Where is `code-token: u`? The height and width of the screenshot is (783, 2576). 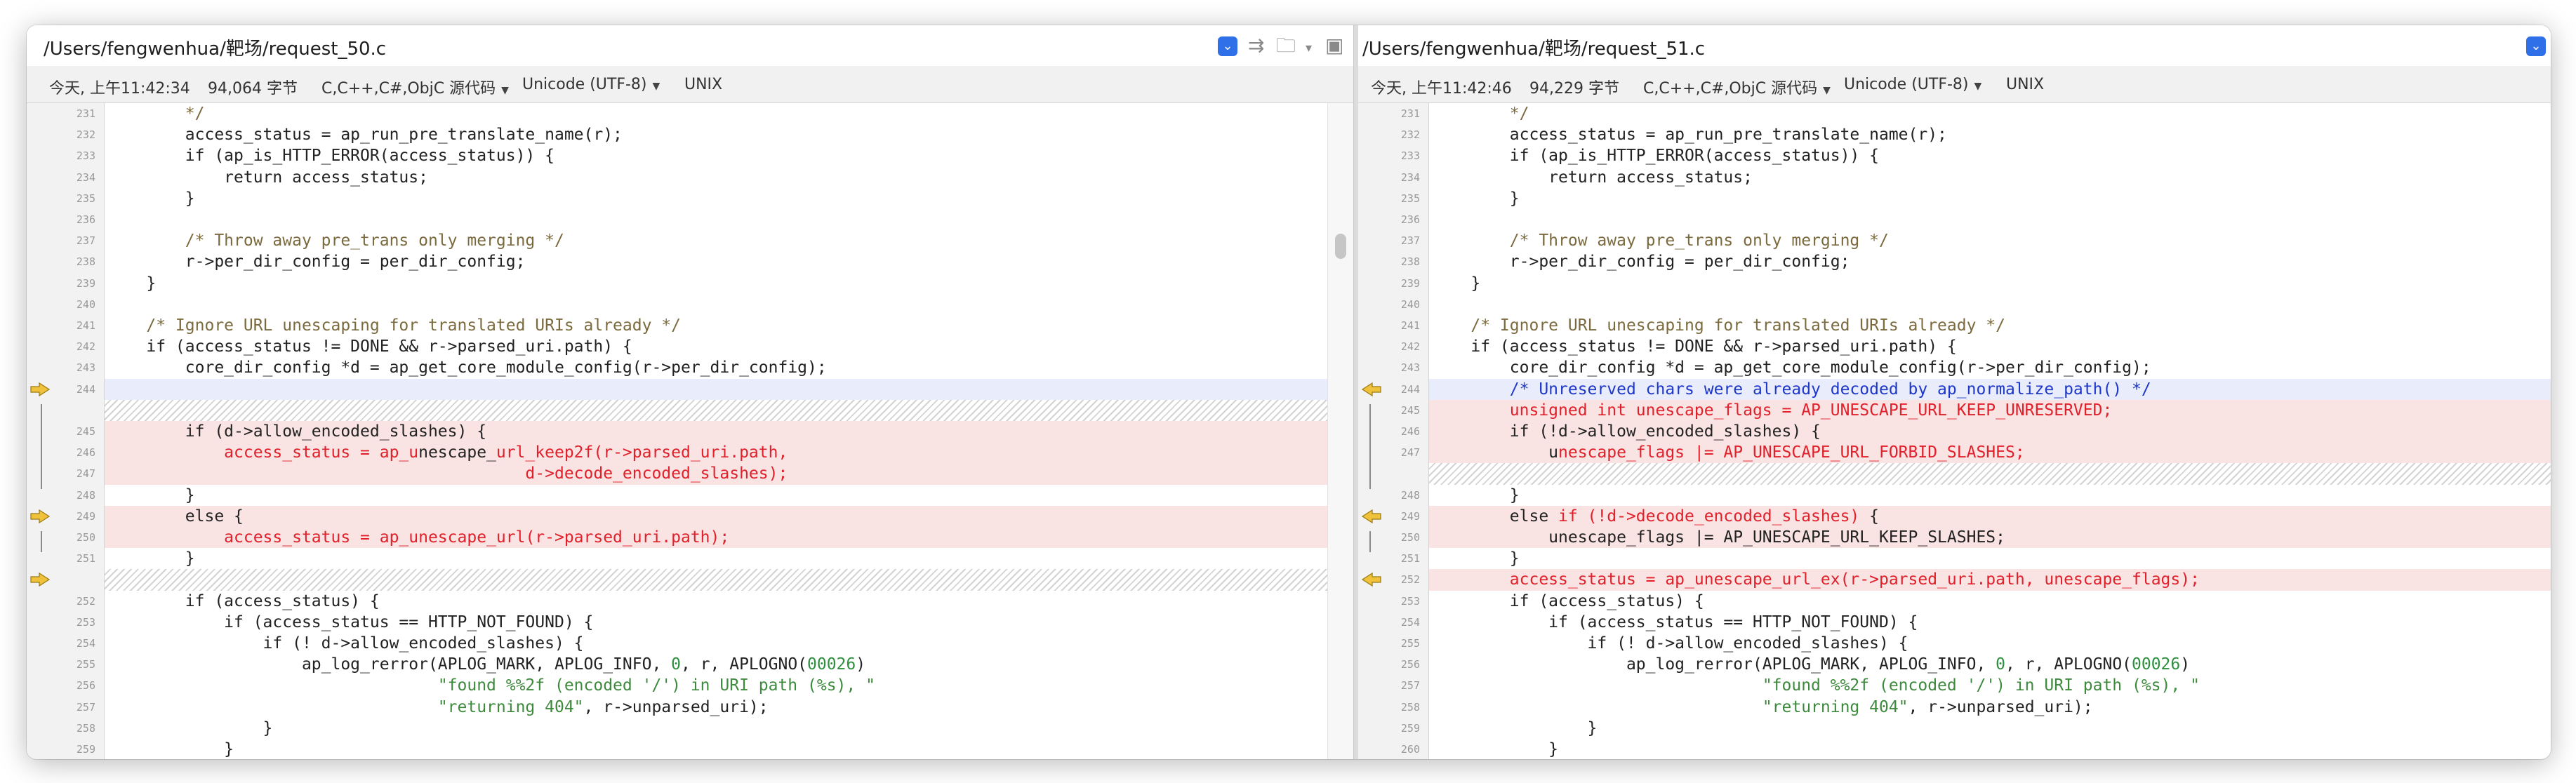 code-token: u is located at coordinates (1496, 453).